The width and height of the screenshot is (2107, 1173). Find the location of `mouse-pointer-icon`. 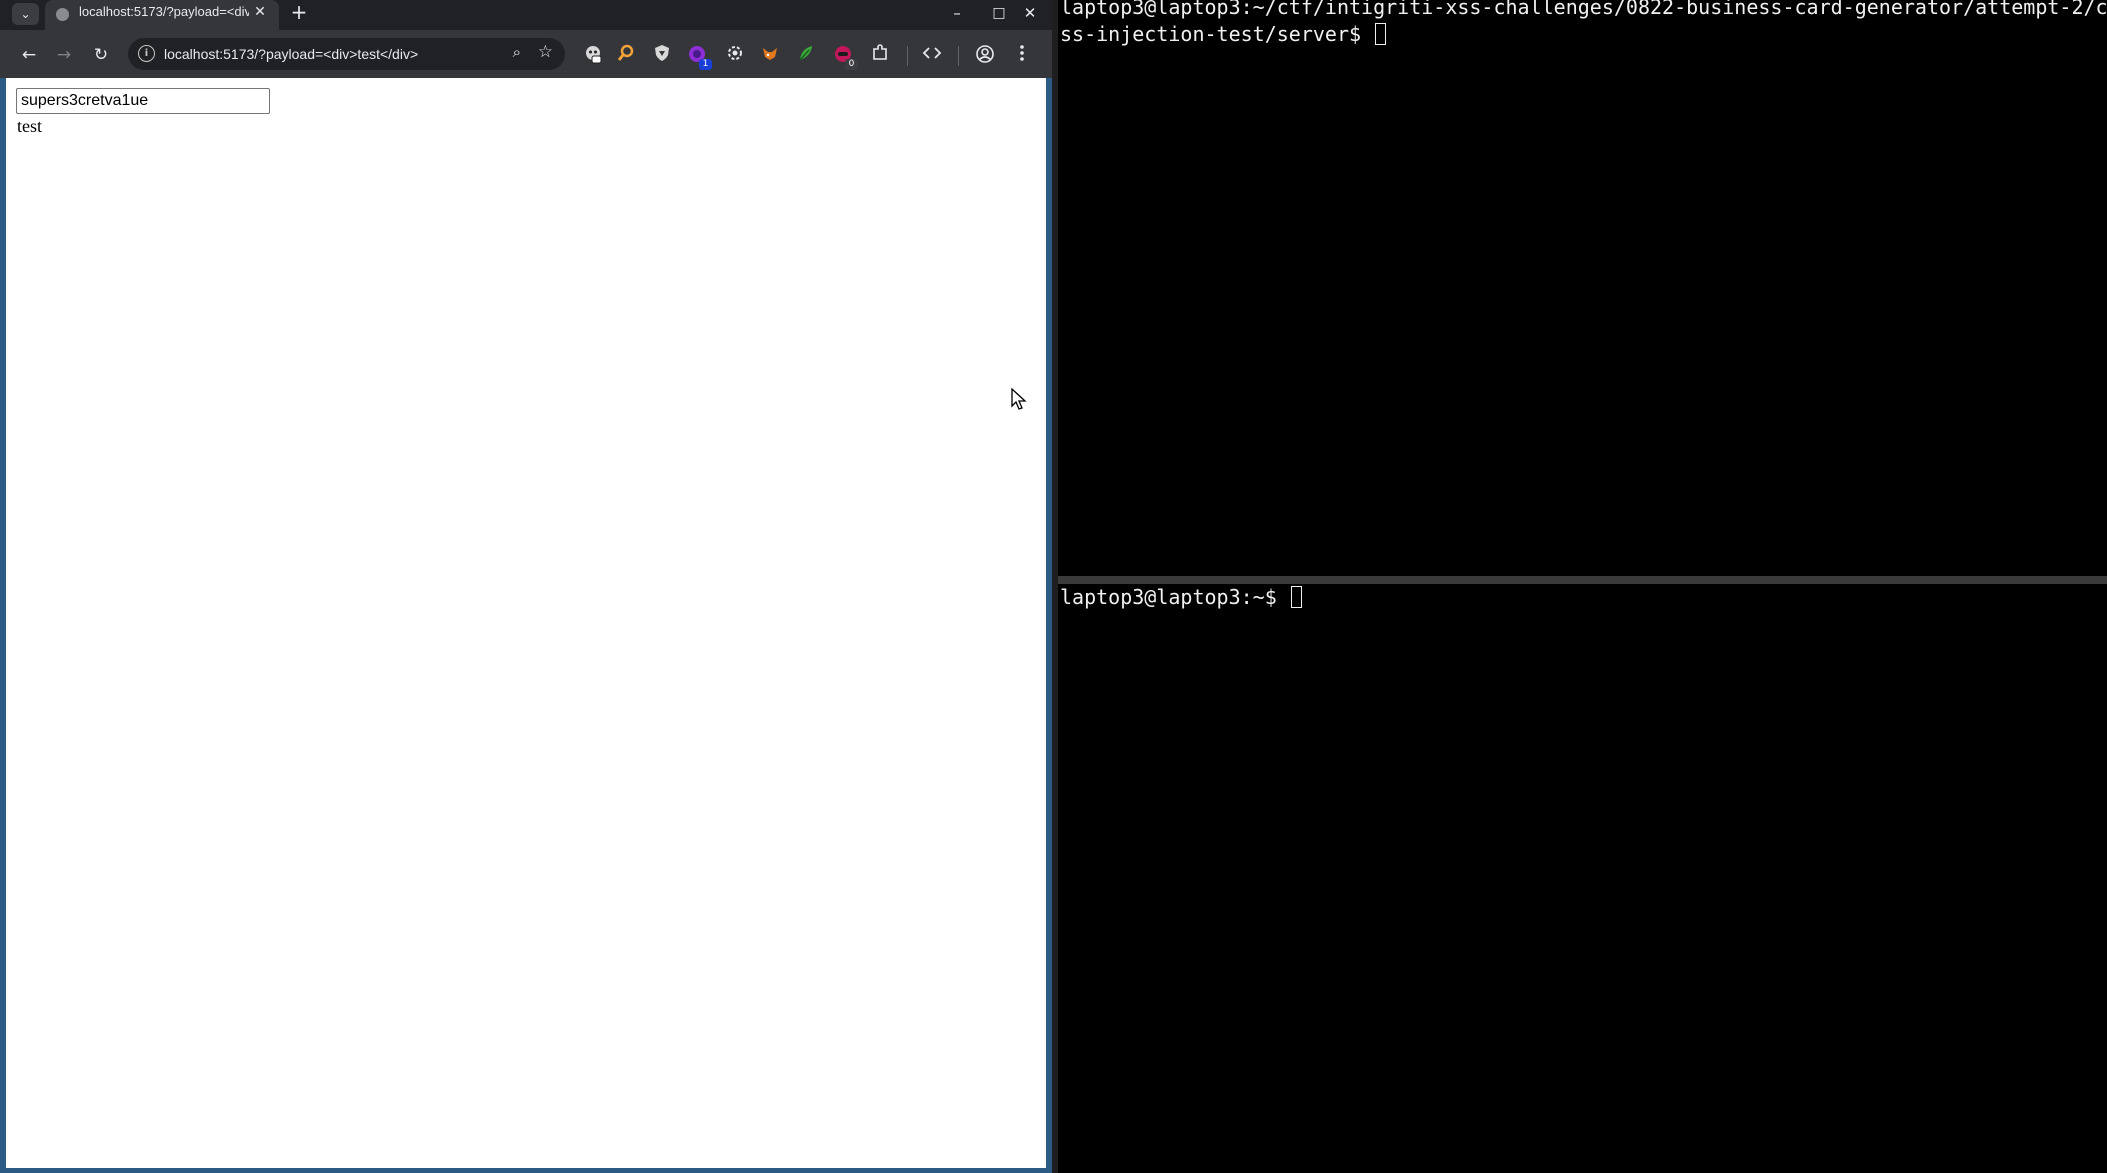

mouse-pointer-icon is located at coordinates (1019, 399).